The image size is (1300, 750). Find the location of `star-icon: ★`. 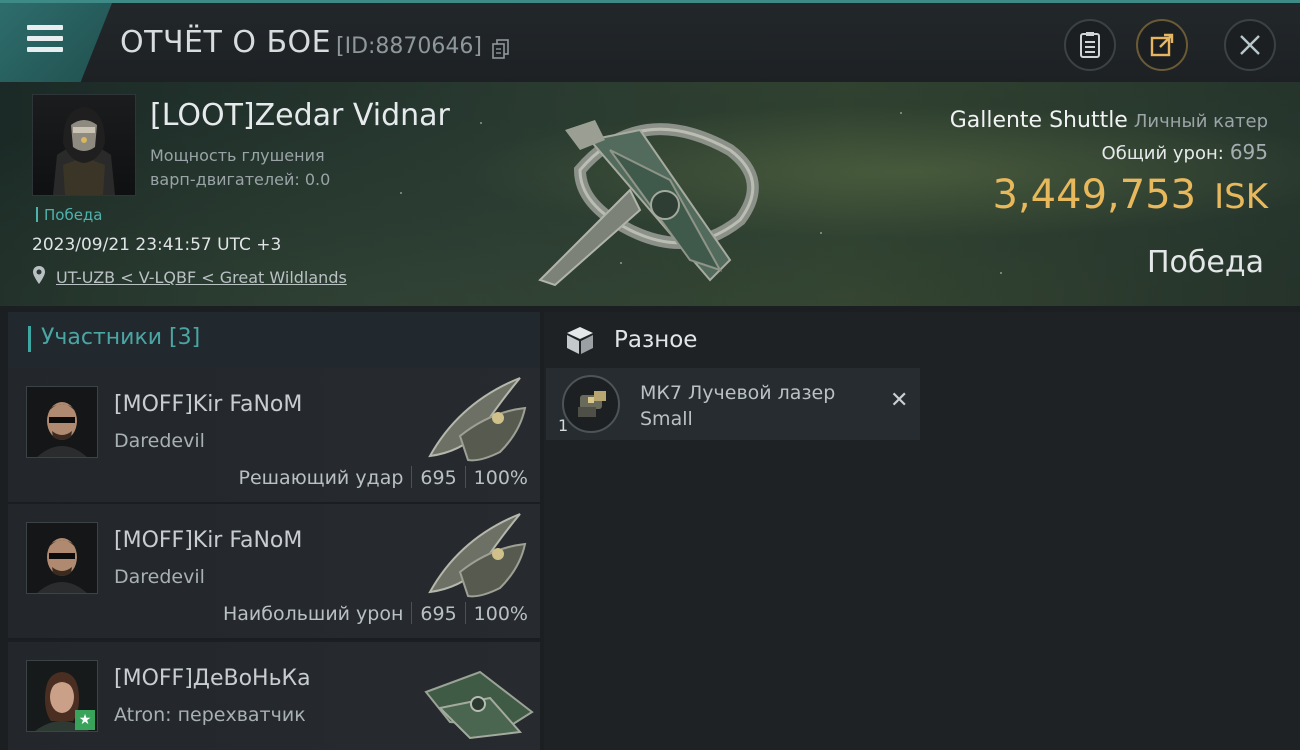

star-icon: ★ is located at coordinates (85, 720).